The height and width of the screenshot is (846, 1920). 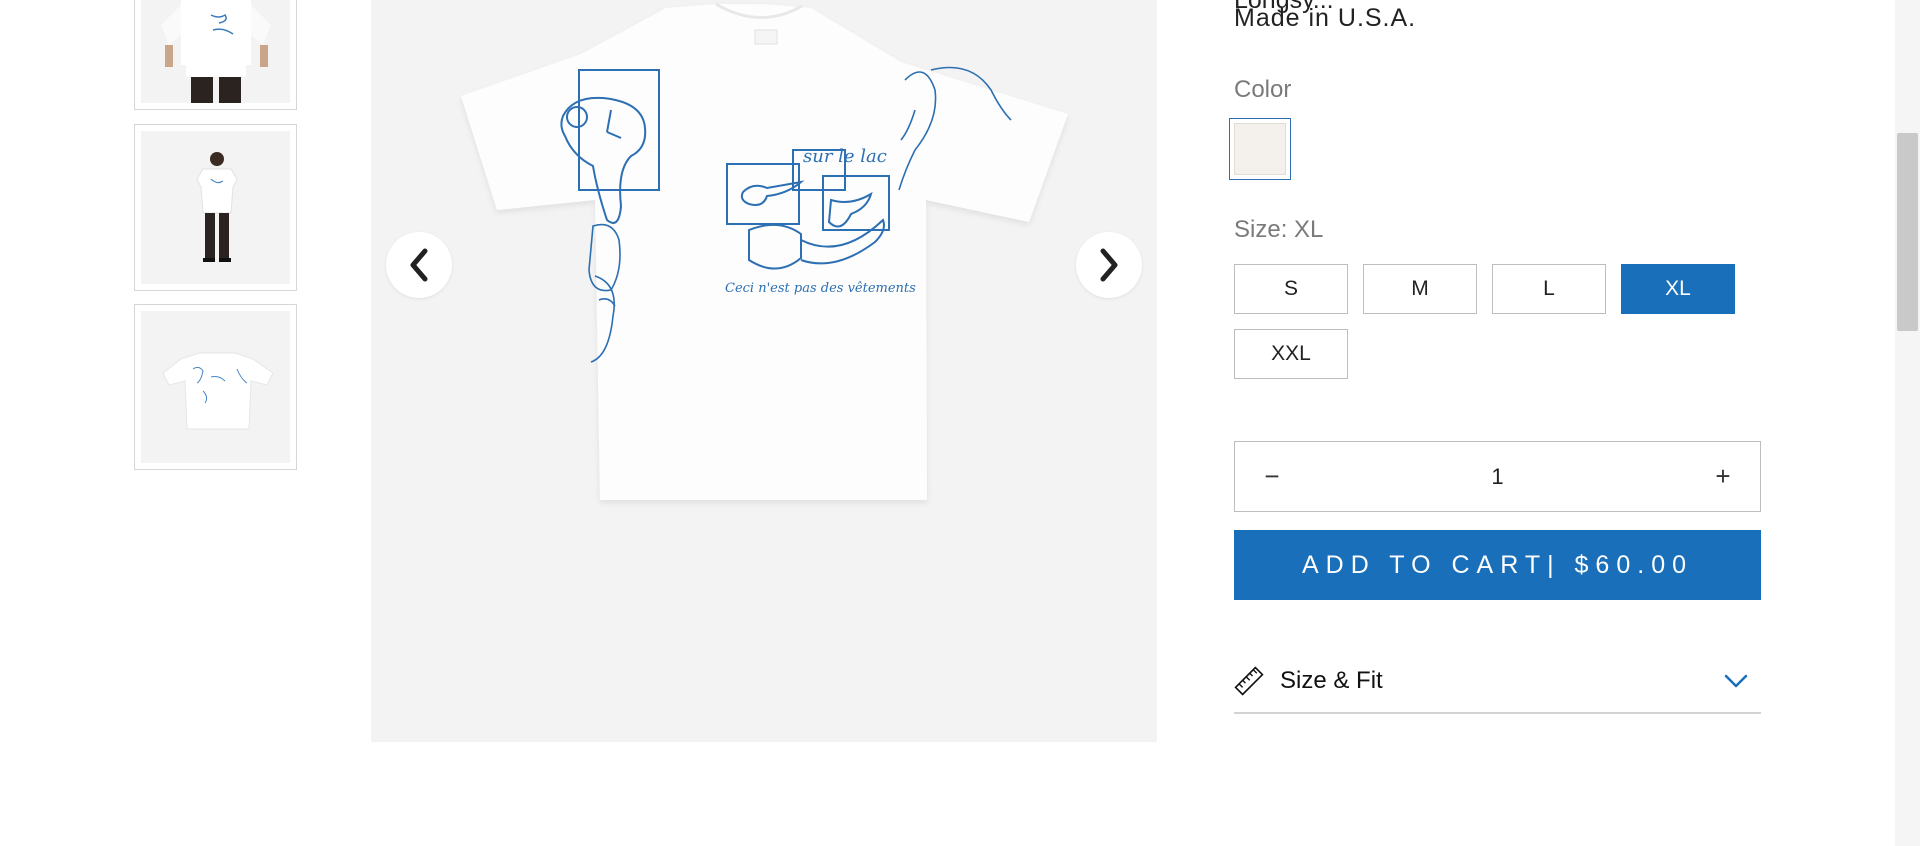 I want to click on color-swatch-fill, so click(x=1260, y=149).